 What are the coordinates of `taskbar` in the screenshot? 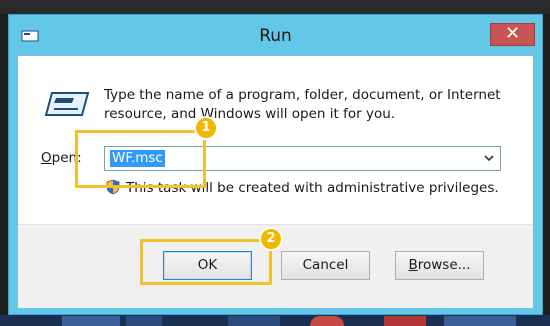 It's located at (275, 320).